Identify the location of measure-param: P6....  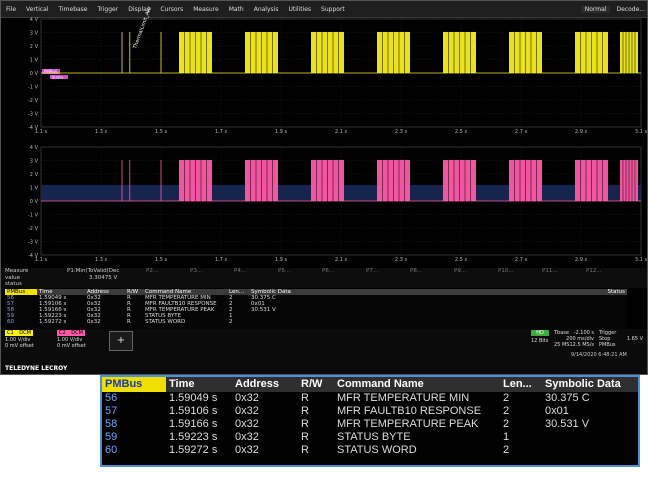
(328, 271).